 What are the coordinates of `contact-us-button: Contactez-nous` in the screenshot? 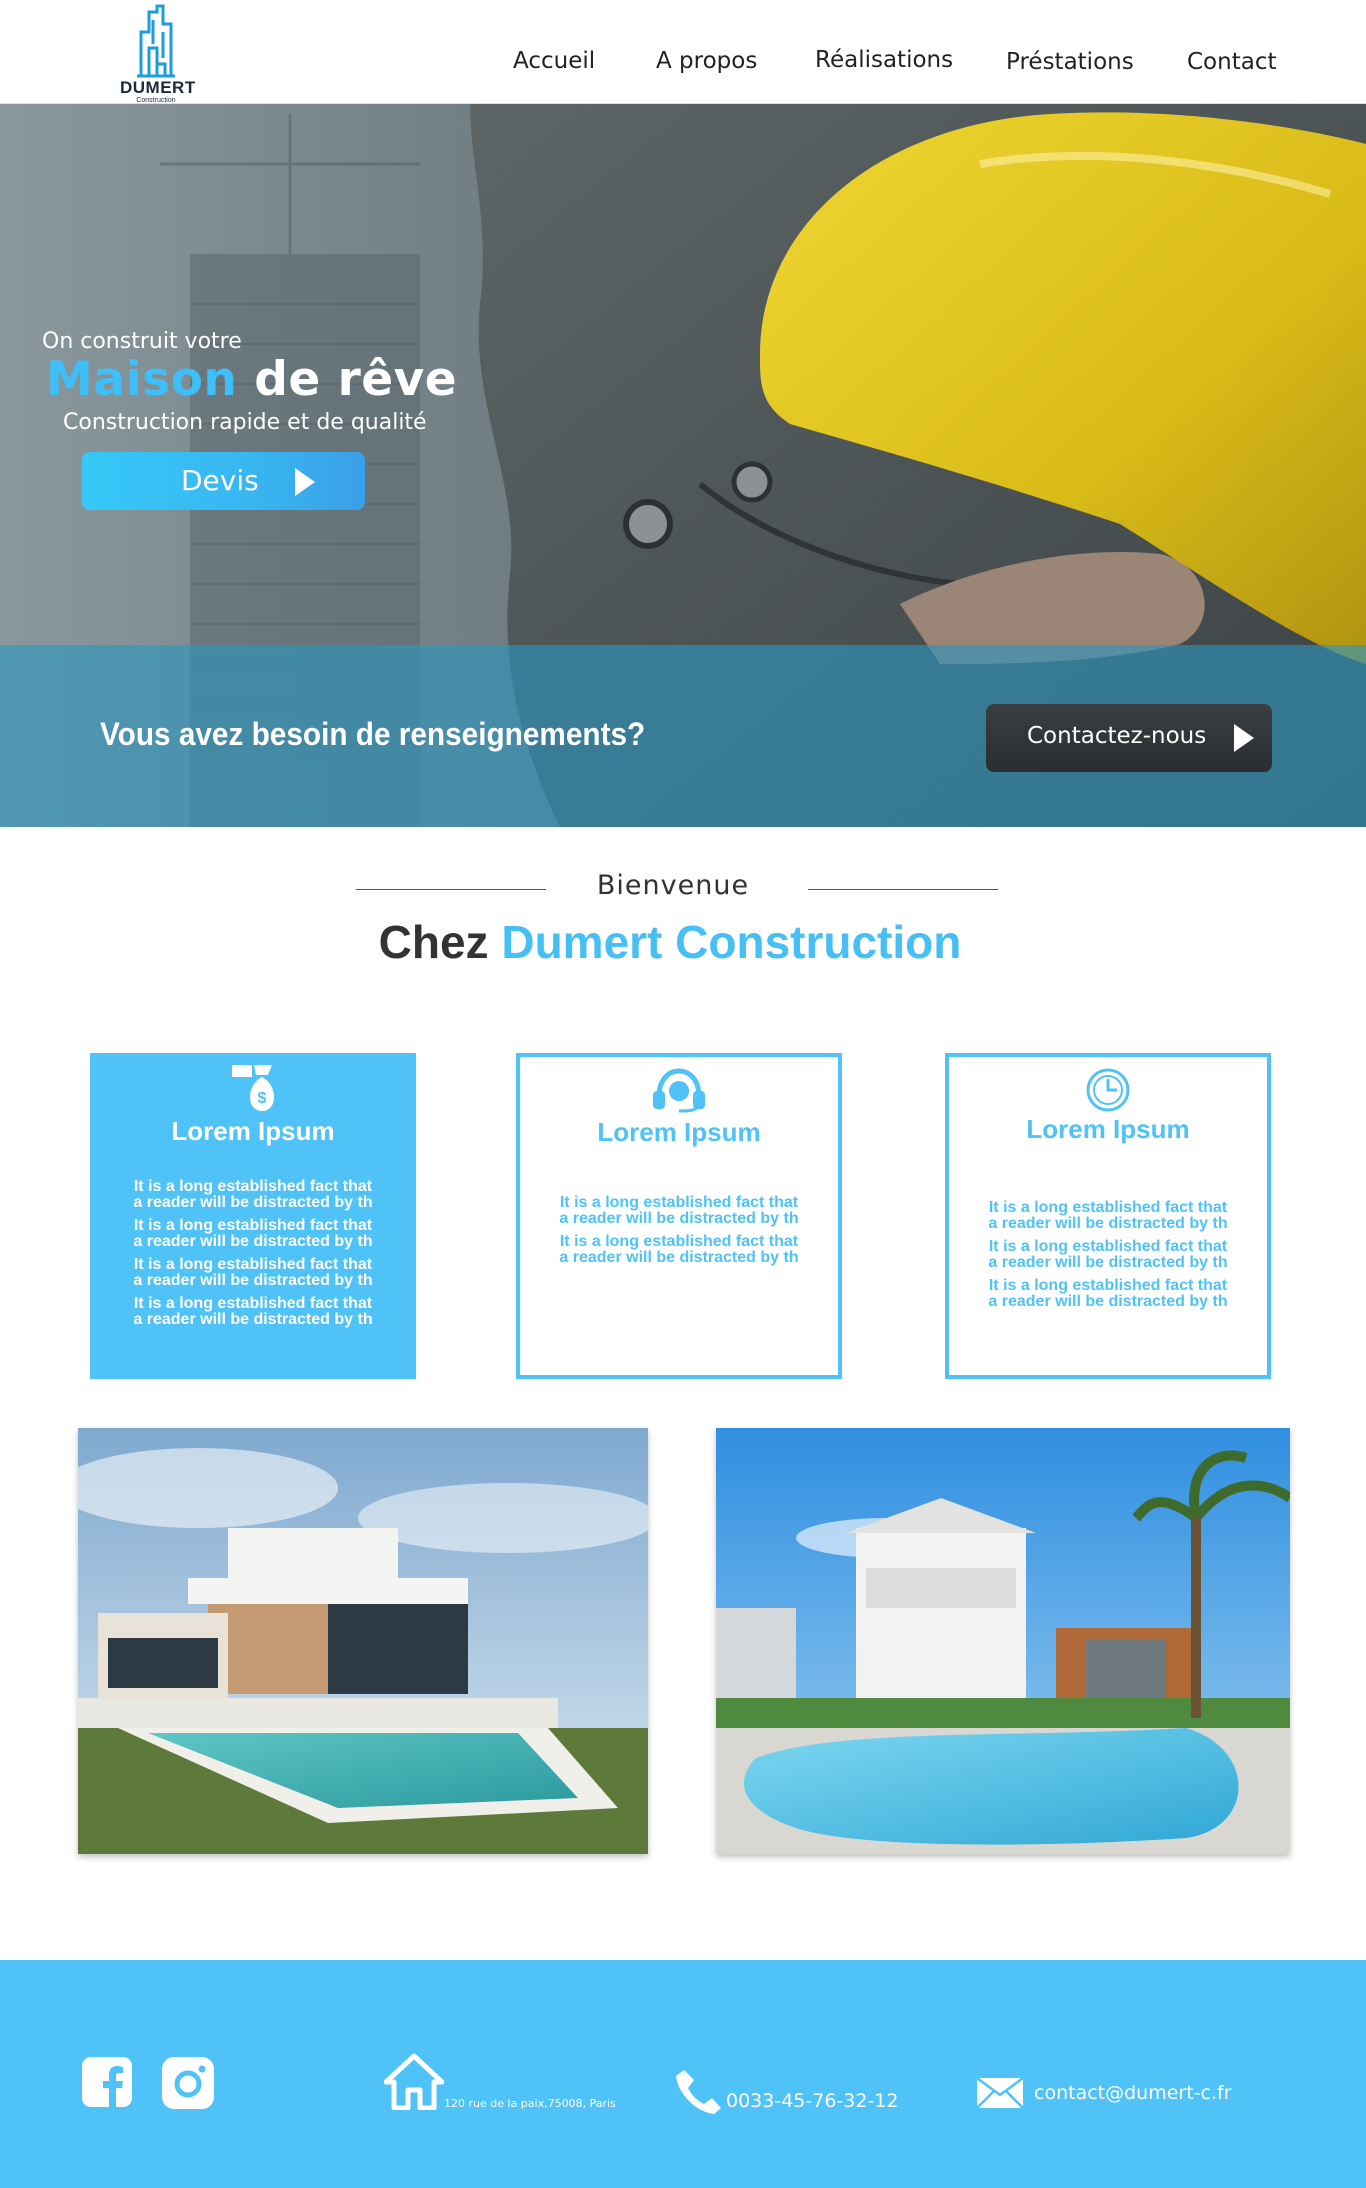 It's located at (1129, 738).